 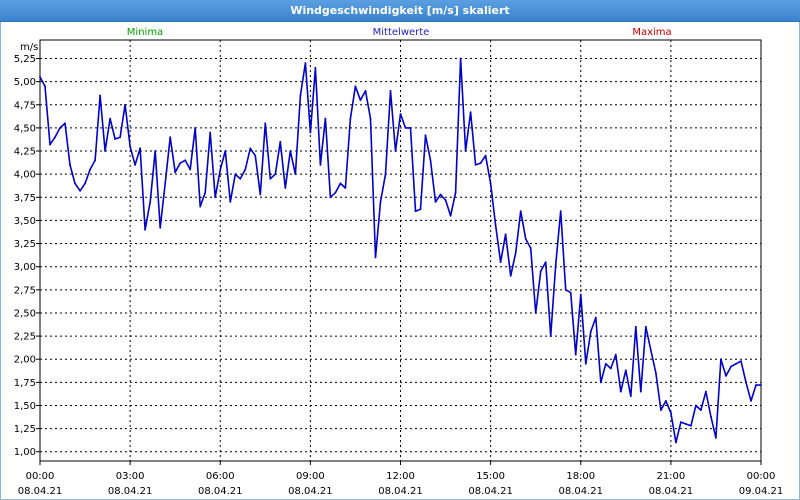 What do you see at coordinates (25, 267) in the screenshot?
I see `y-tick-label: 3,00` at bounding box center [25, 267].